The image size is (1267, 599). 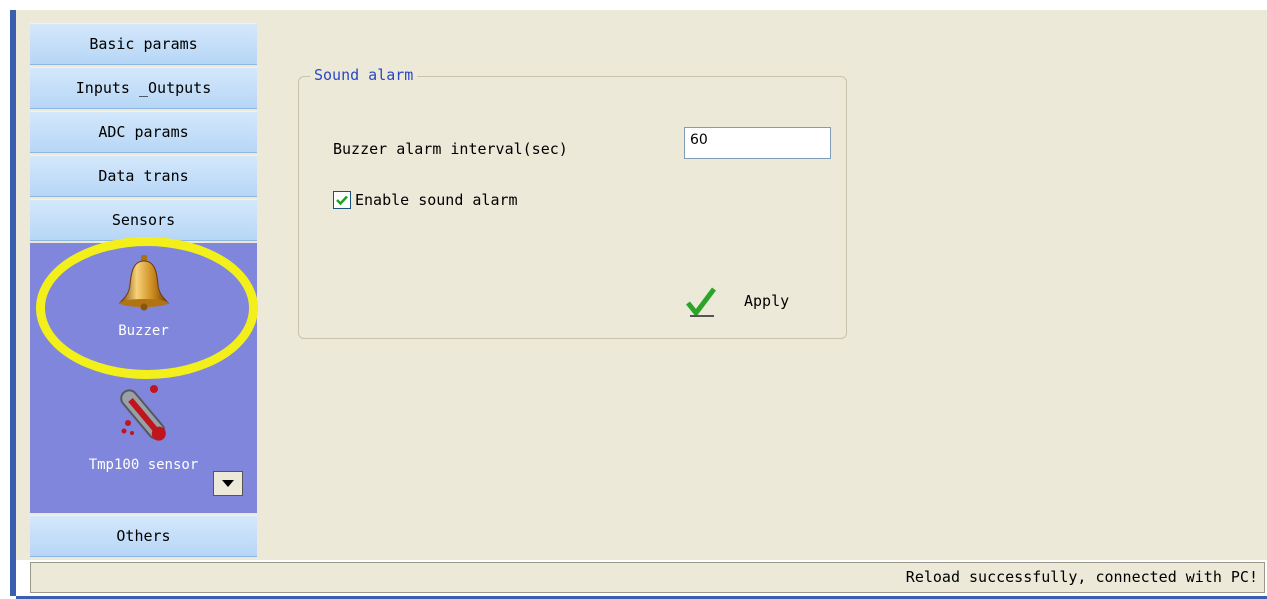 What do you see at coordinates (450, 149) in the screenshot?
I see `interval-label: Buzzer alarm interval(sec)` at bounding box center [450, 149].